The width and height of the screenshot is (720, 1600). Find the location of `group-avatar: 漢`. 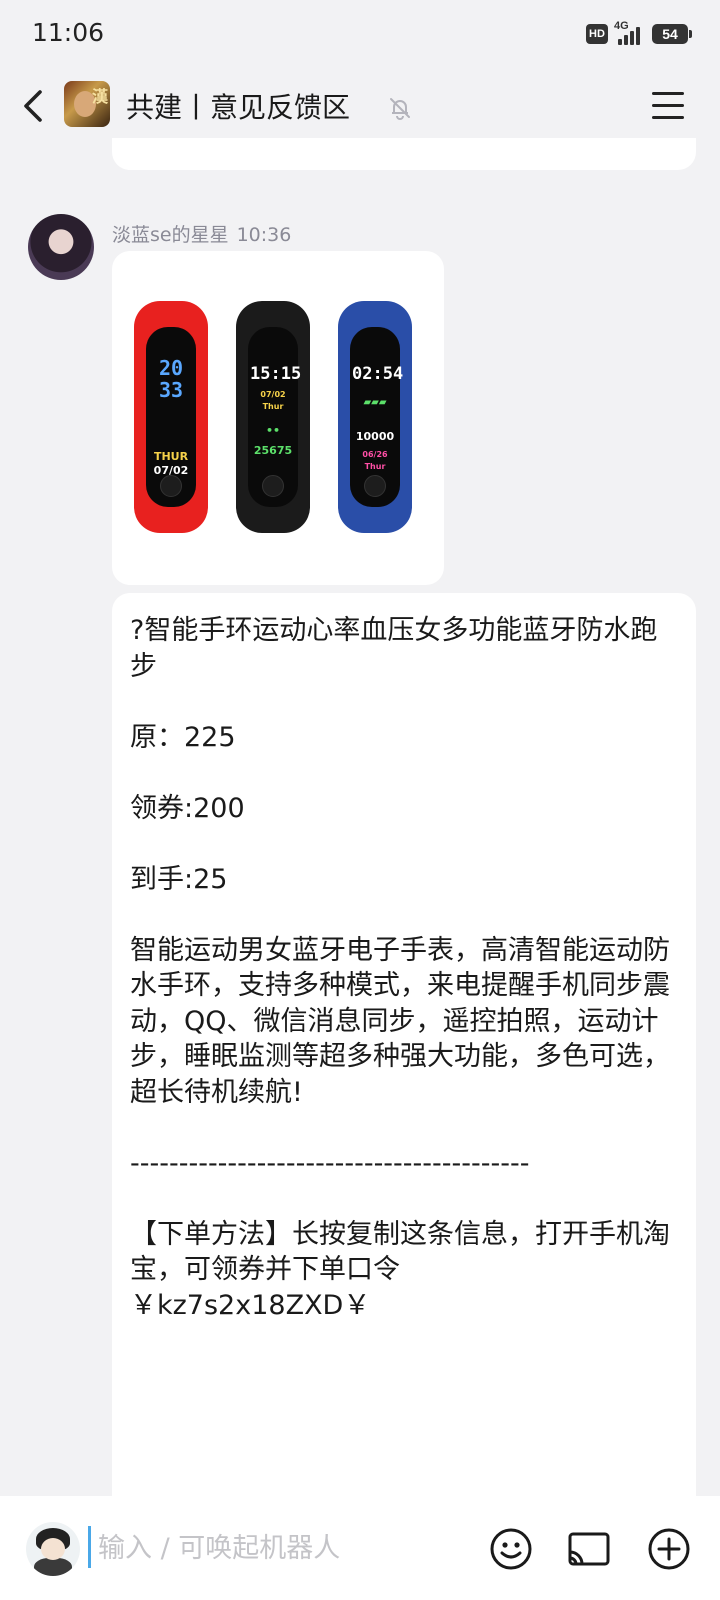

group-avatar: 漢 is located at coordinates (87, 104).